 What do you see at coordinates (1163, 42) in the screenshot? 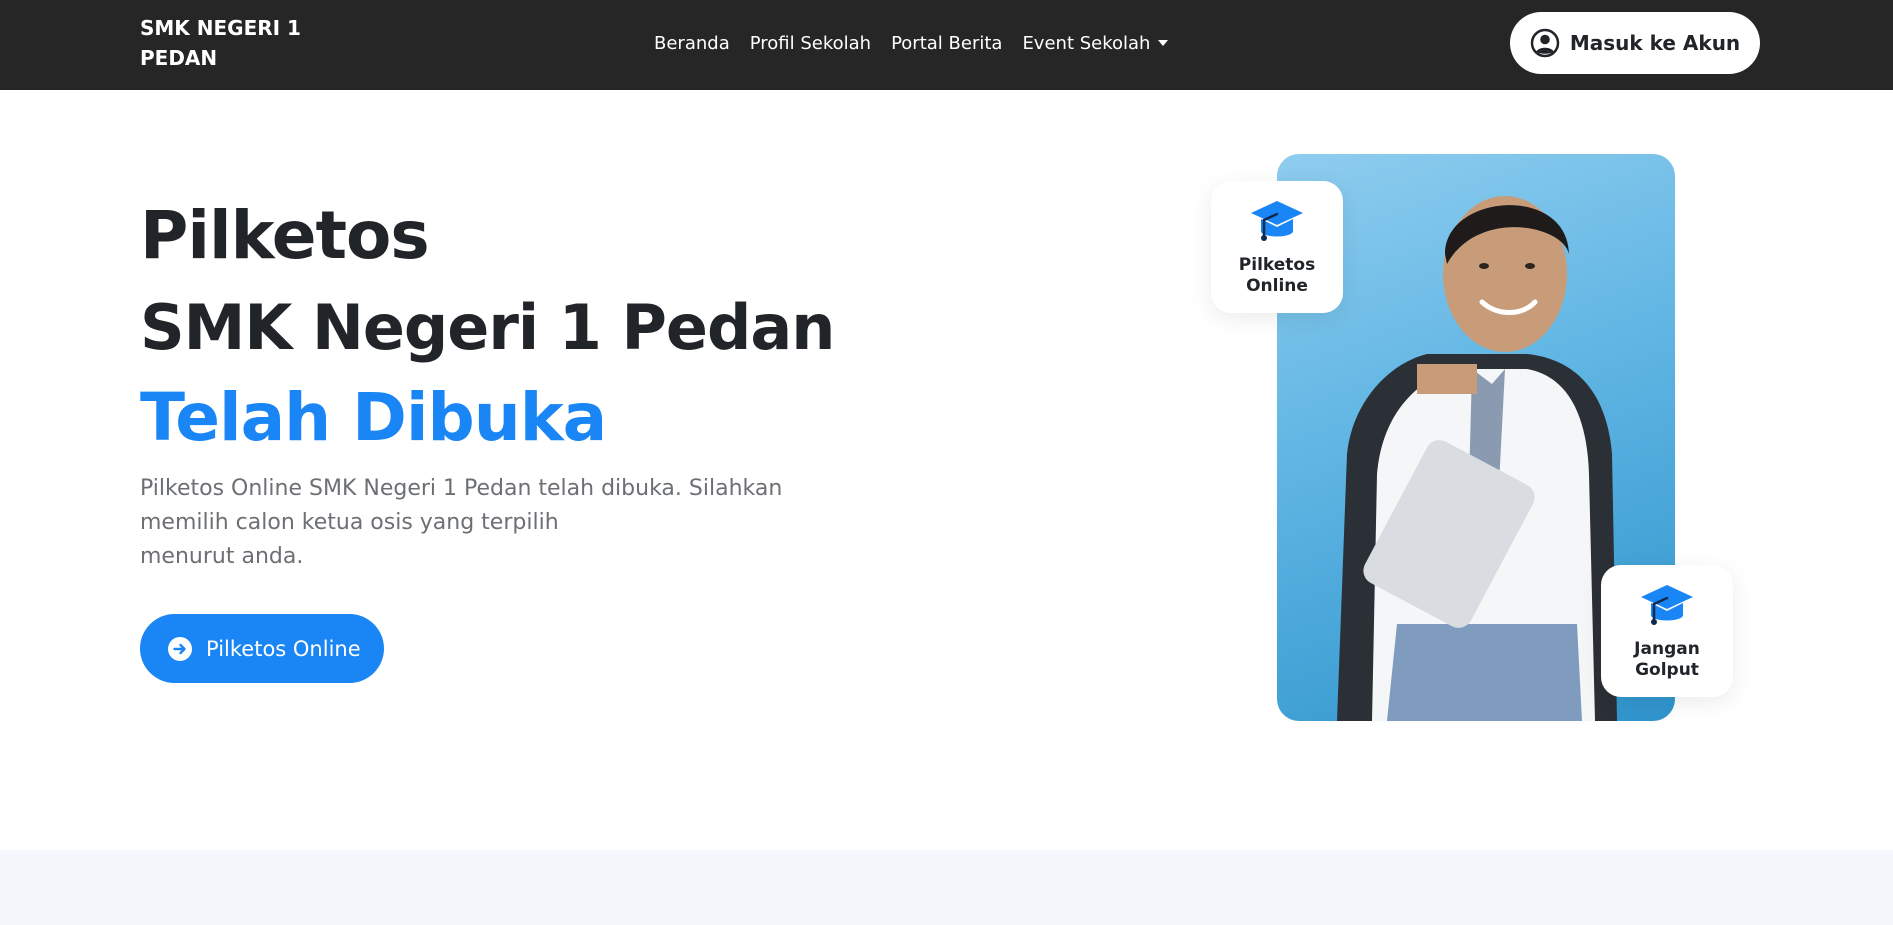
I see `caret-down-icon` at bounding box center [1163, 42].